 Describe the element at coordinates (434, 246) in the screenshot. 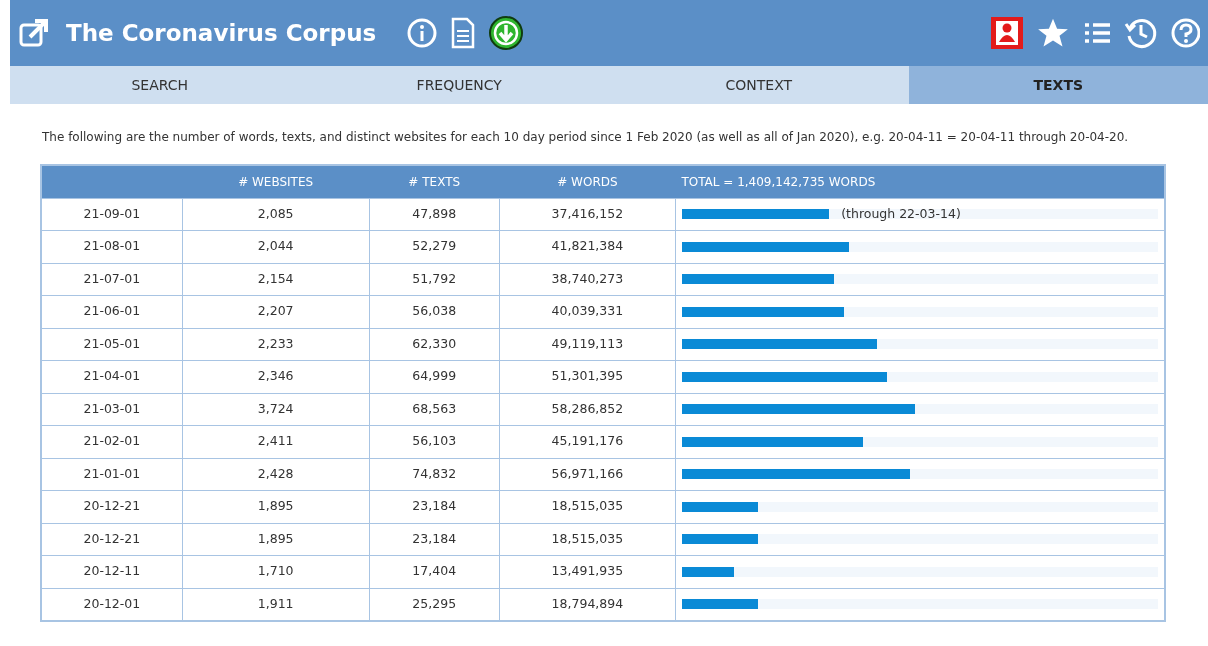

I see `table-cell: 52,279` at that location.